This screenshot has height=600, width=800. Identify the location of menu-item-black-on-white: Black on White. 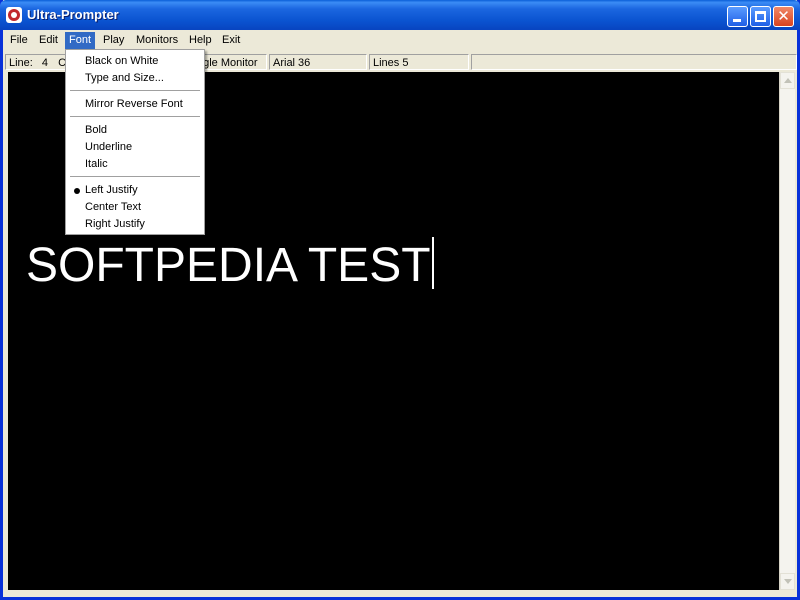
(135, 61).